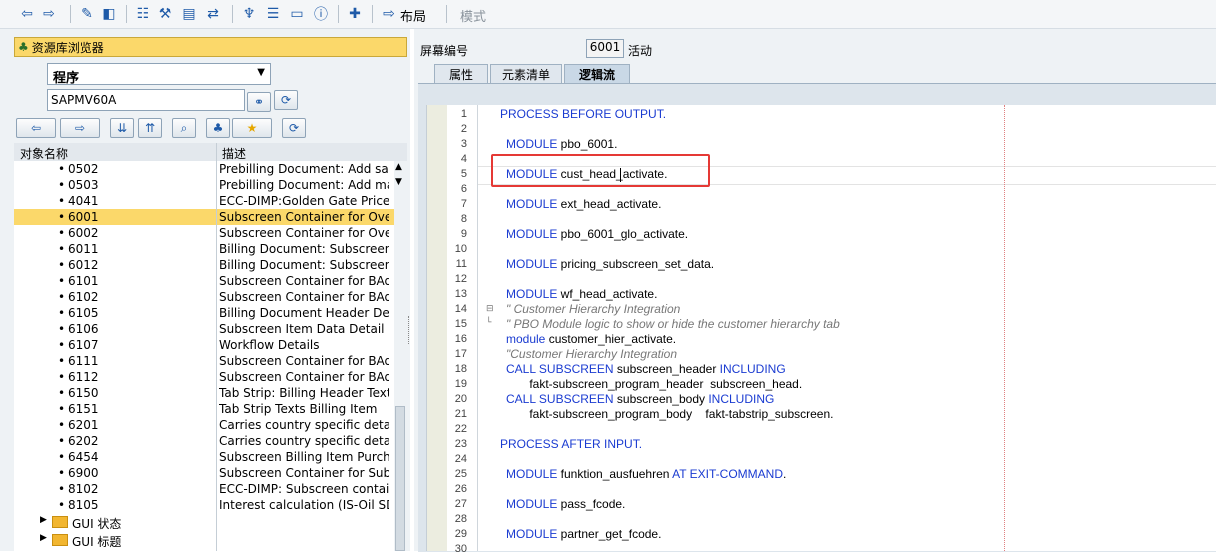  Describe the element at coordinates (109, 14) in the screenshot. I see `change-icon: ◧` at that location.